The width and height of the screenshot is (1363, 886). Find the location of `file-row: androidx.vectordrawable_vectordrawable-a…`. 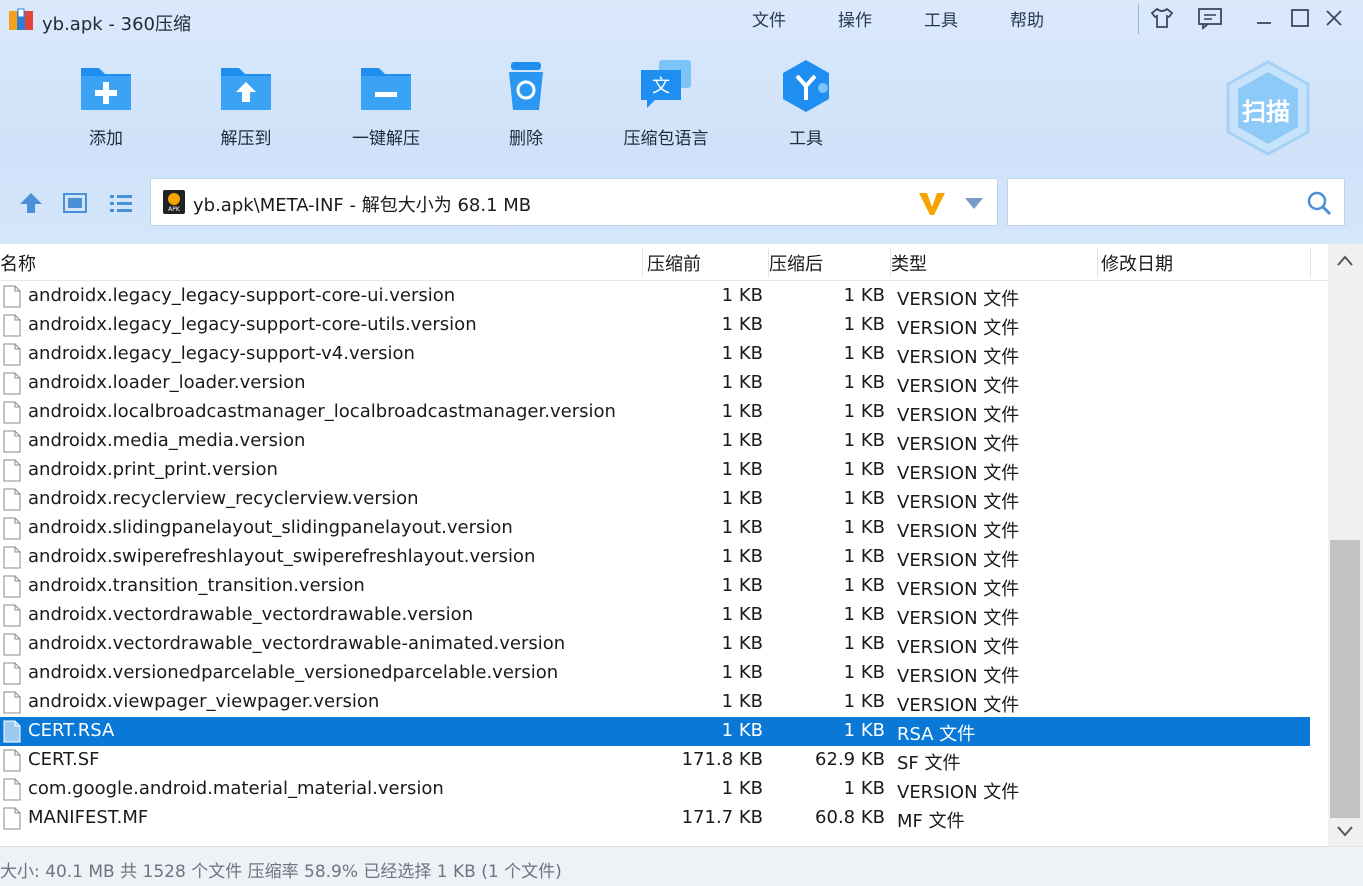

file-row: androidx.vectordrawable_vectordrawable-a… is located at coordinates (664, 644).